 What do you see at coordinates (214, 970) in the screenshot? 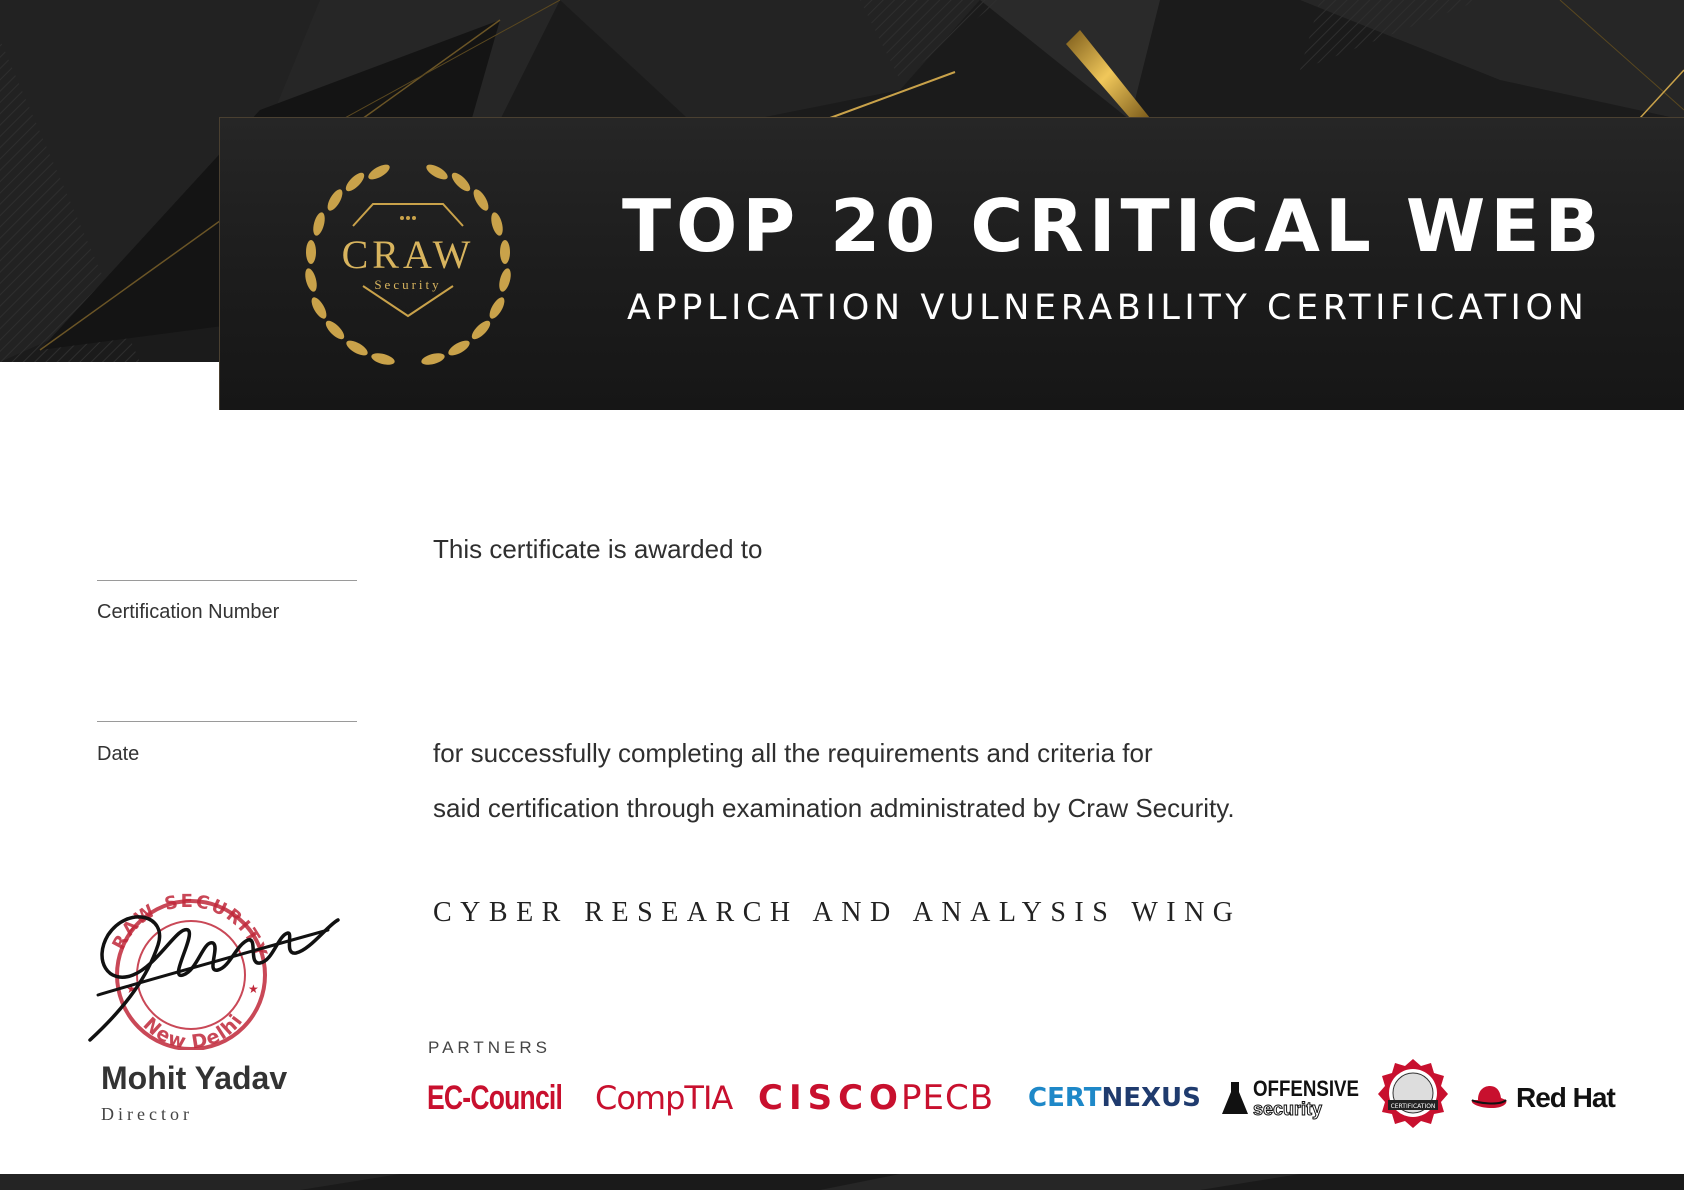
I see `stamp-and-signature: RAW SECURITY New Delhi ★ ★` at bounding box center [214, 970].